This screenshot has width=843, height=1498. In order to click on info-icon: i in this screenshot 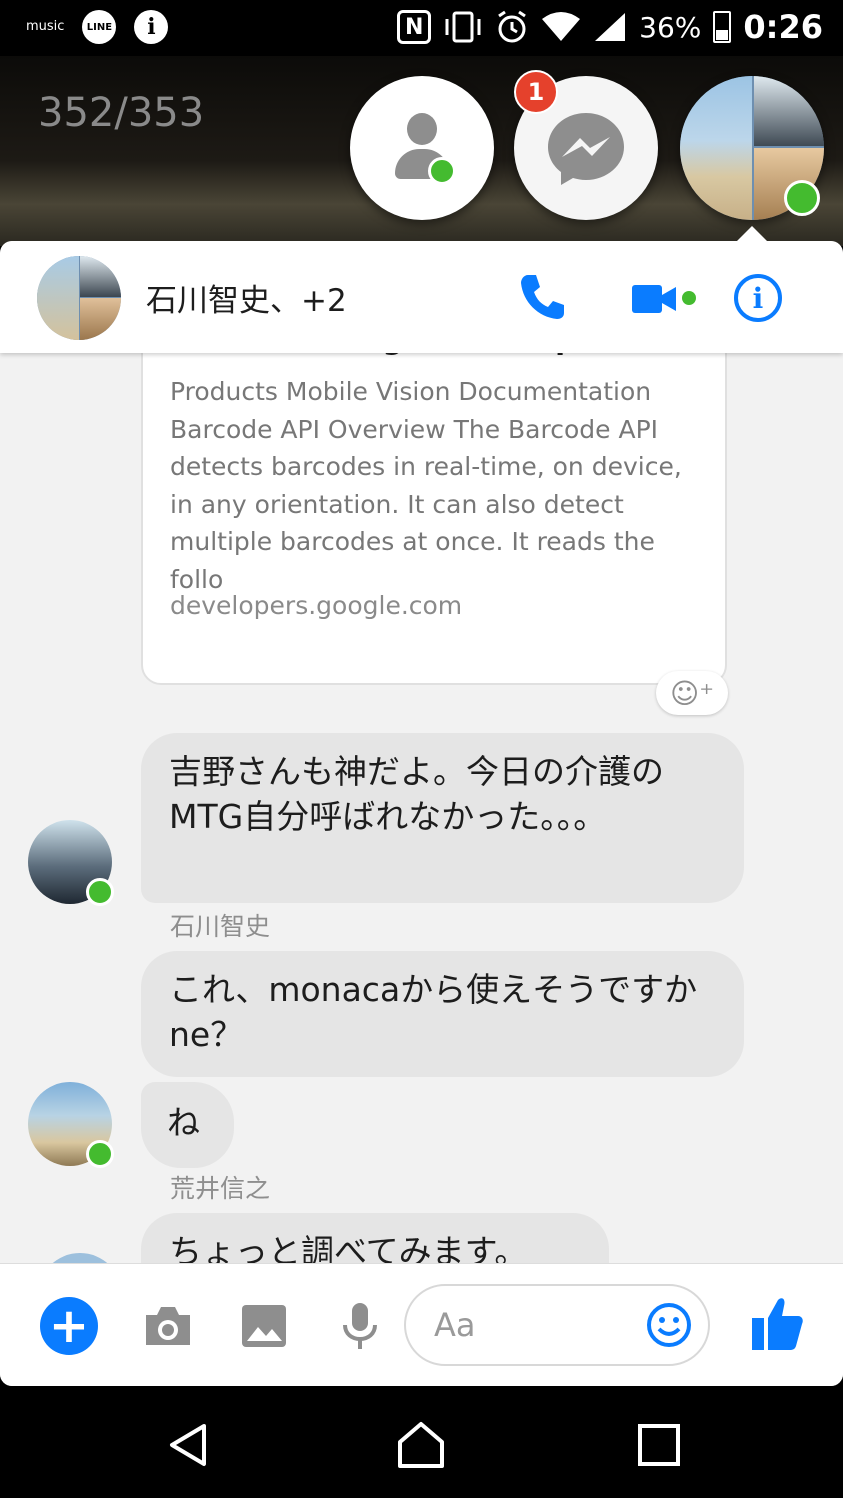, I will do `click(758, 298)`.